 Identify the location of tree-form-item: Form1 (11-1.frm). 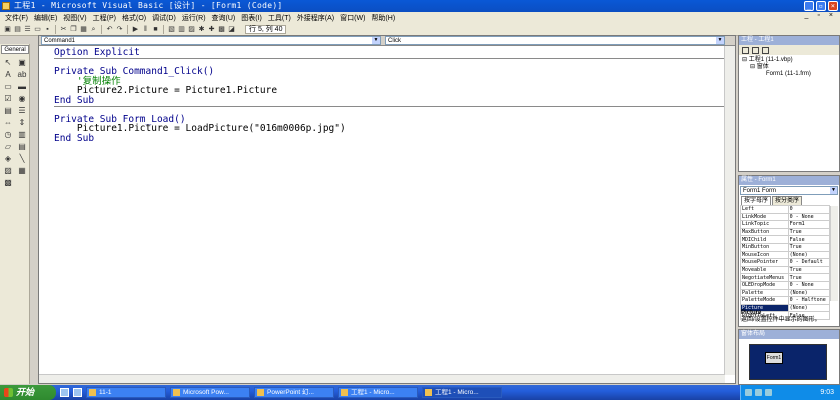
(789, 74).